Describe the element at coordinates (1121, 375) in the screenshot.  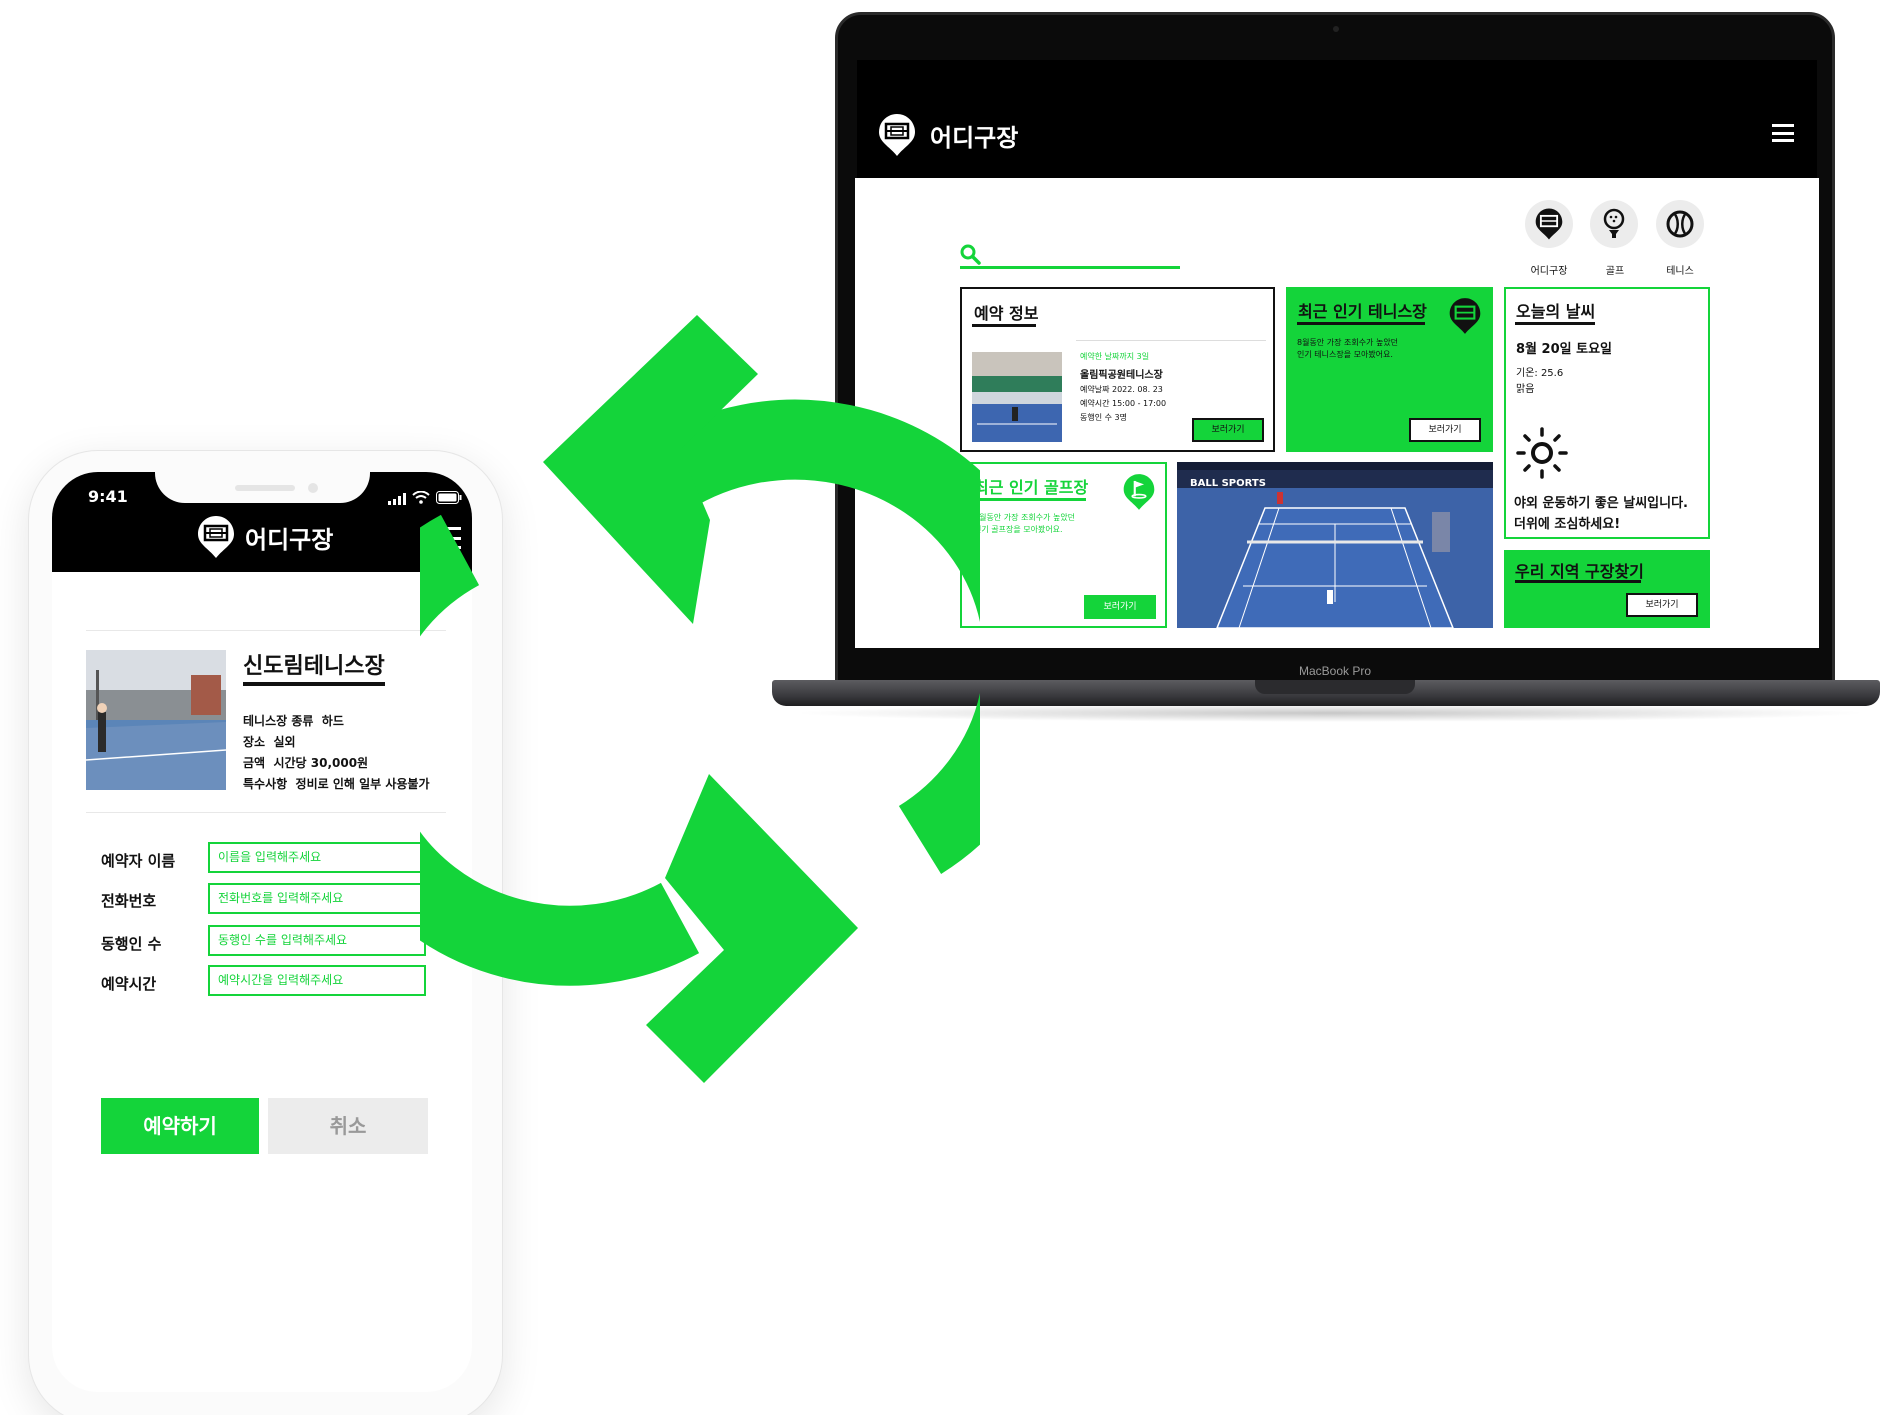
I see `reservation-venue: 올림픽공원테니스장` at that location.